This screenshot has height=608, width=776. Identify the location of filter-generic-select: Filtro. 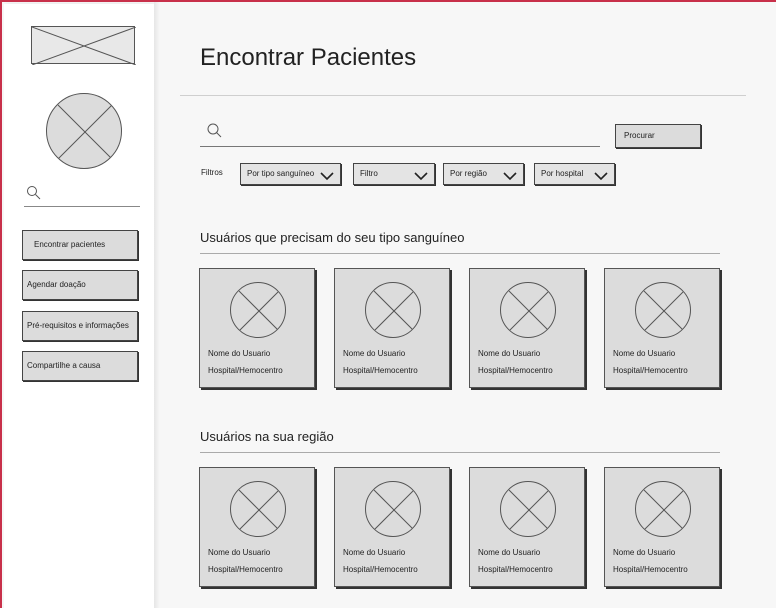
(394, 174).